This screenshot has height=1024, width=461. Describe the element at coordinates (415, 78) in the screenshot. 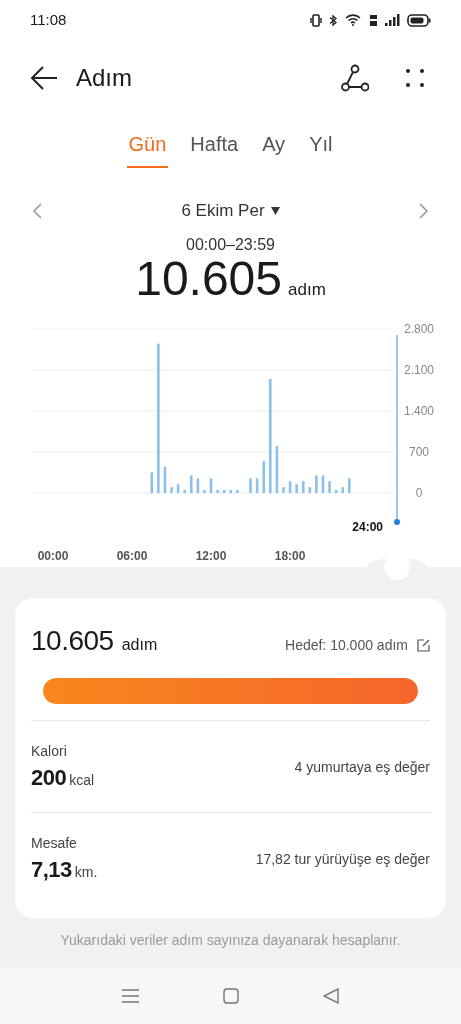

I see `more-icon` at that location.